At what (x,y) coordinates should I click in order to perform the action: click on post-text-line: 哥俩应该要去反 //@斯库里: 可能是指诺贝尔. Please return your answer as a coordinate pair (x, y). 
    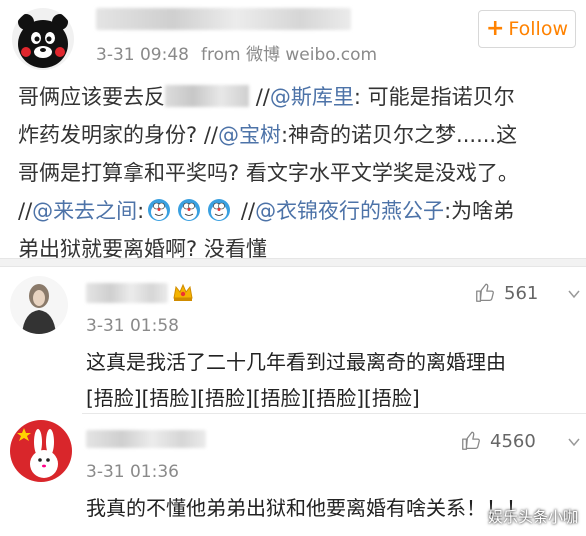
    Looking at the image, I should click on (266, 97).